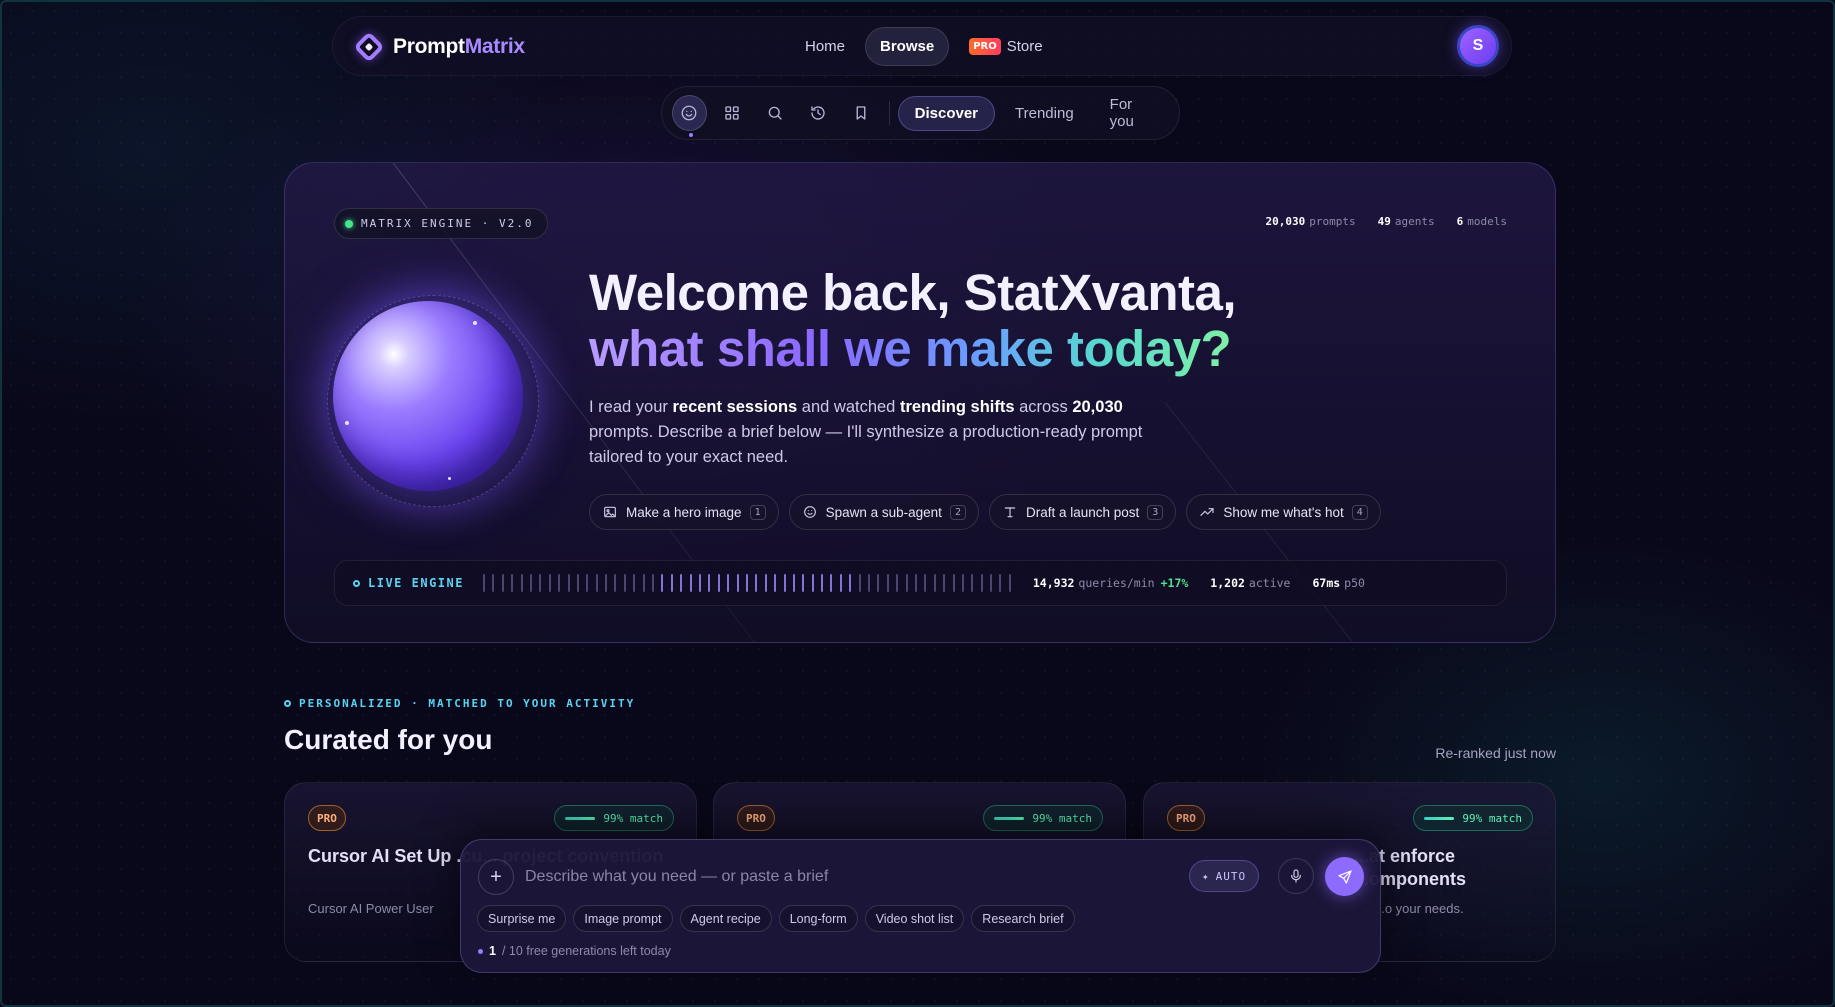 This screenshot has height=1007, width=1835. What do you see at coordinates (725, 918) in the screenshot?
I see `quick-chip-agent-recipe: Agent recipe` at bounding box center [725, 918].